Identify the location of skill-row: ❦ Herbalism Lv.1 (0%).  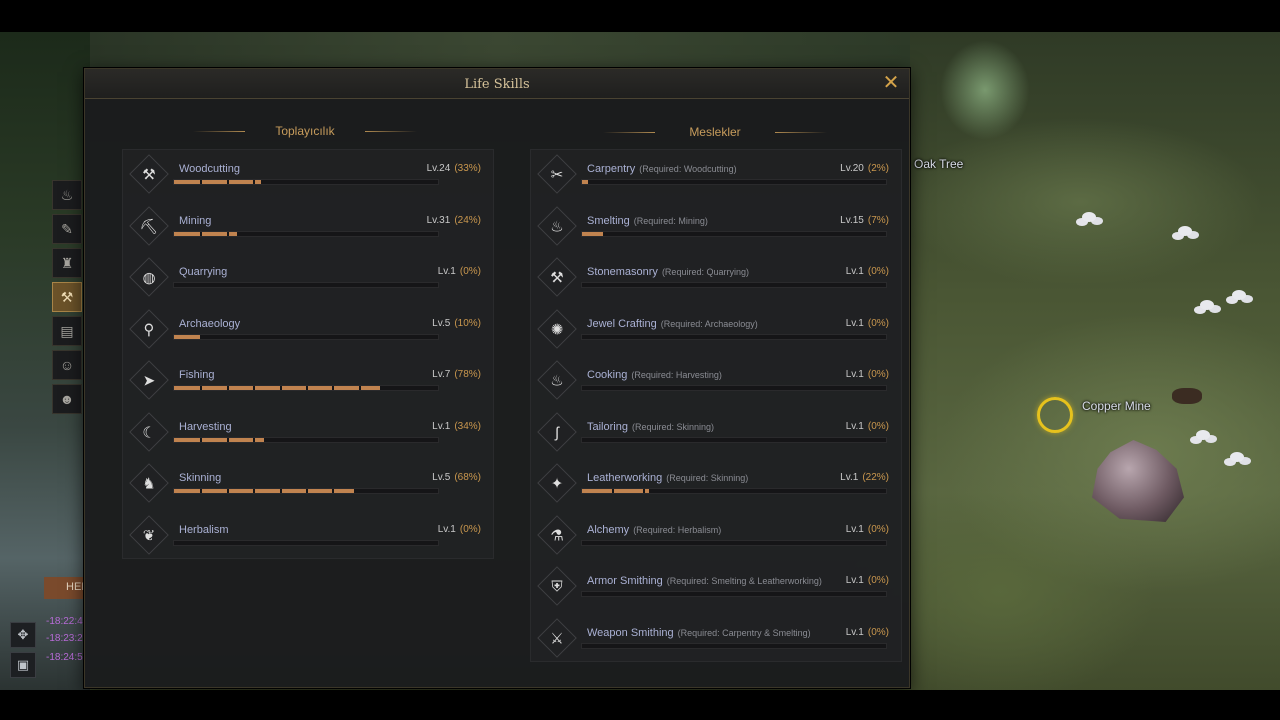
(308, 537).